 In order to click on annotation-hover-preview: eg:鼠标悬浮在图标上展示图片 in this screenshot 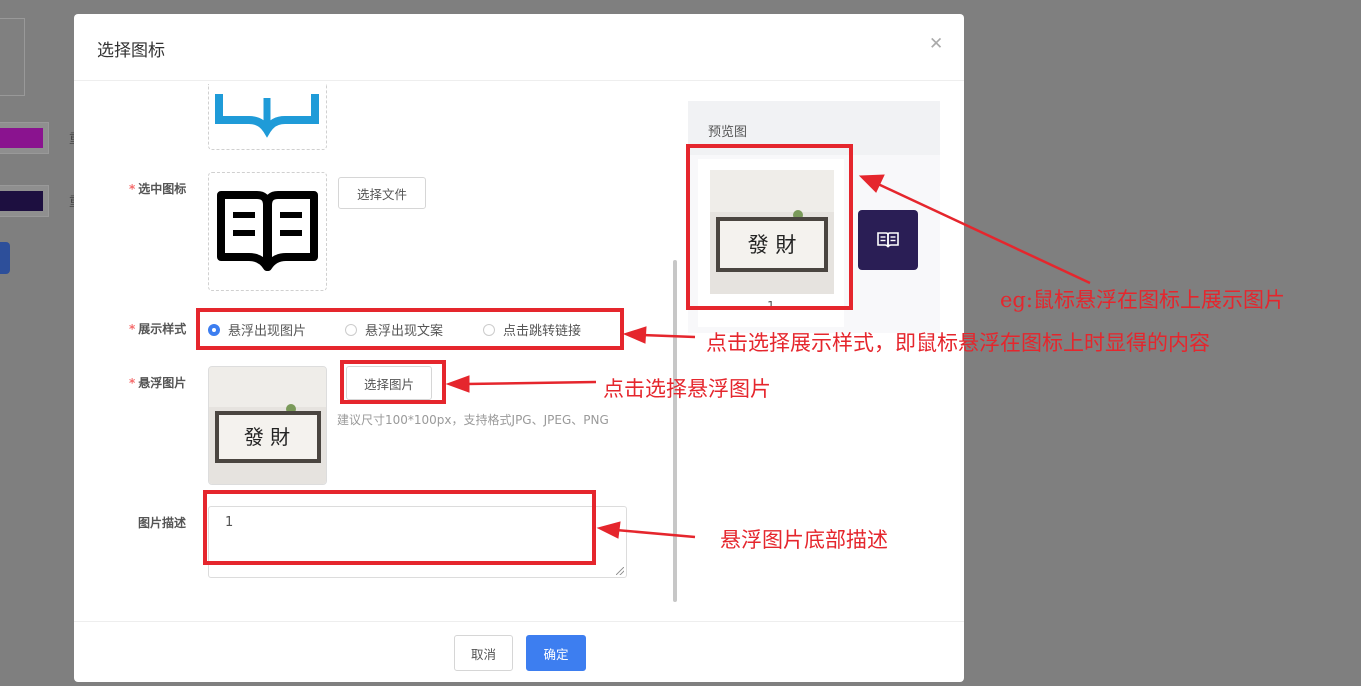, I will do `click(1142, 300)`.